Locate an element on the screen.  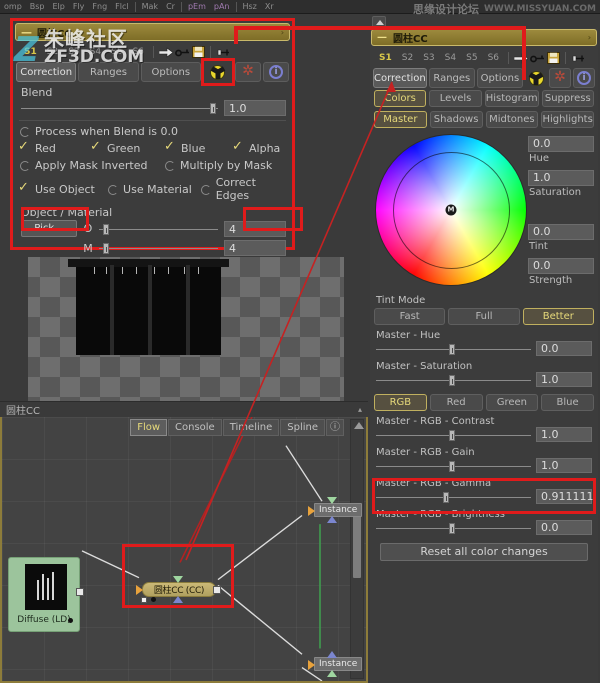
radioactive-button-wrapper is located at coordinates (217, 72).